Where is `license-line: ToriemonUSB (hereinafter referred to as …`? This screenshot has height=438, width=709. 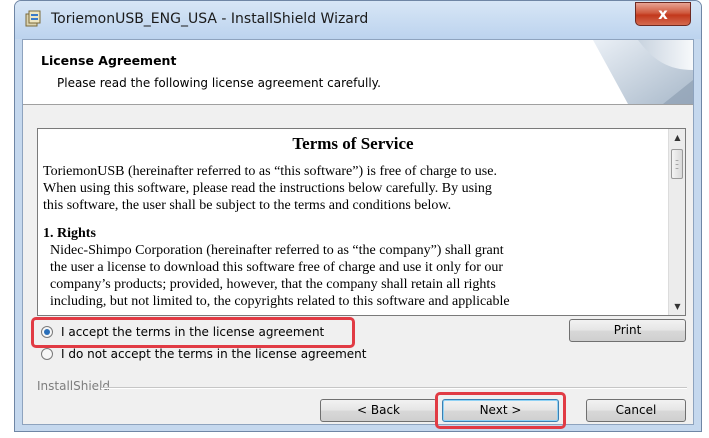
license-line: ToriemonUSB (hereinafter referred to as … is located at coordinates (270, 171).